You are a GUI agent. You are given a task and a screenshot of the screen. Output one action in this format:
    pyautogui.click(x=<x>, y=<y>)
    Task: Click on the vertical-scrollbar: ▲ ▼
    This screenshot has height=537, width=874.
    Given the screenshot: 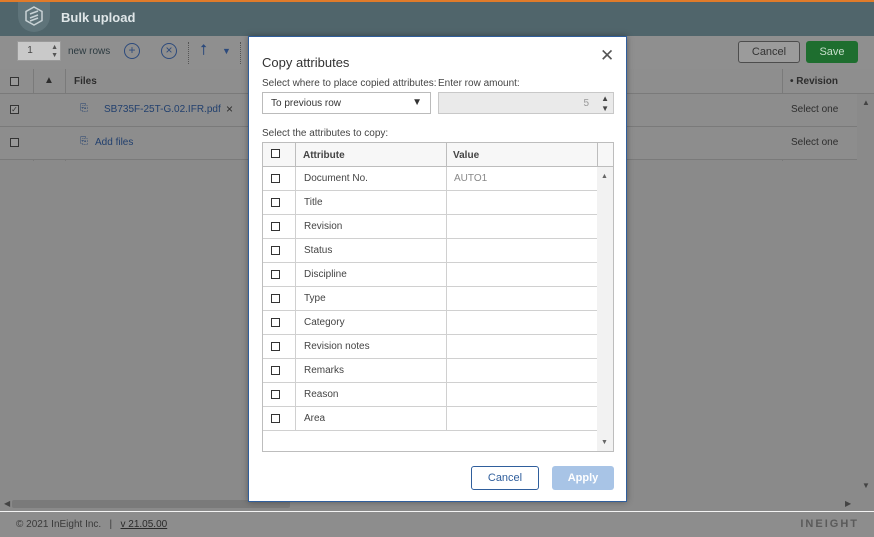 What is the action you would take?
    pyautogui.click(x=865, y=296)
    